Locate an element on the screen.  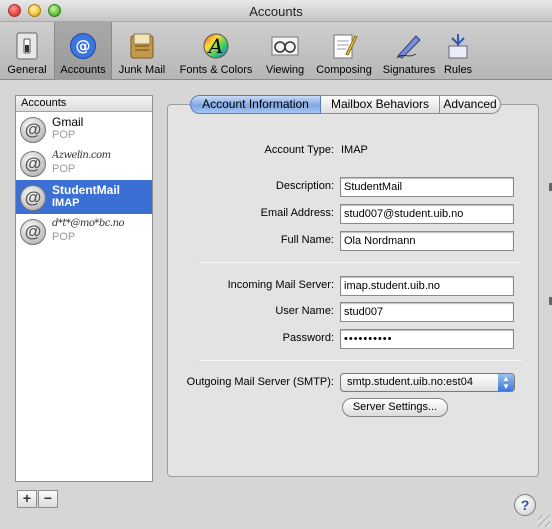
account-type-value: IMAP is located at coordinates (354, 150).